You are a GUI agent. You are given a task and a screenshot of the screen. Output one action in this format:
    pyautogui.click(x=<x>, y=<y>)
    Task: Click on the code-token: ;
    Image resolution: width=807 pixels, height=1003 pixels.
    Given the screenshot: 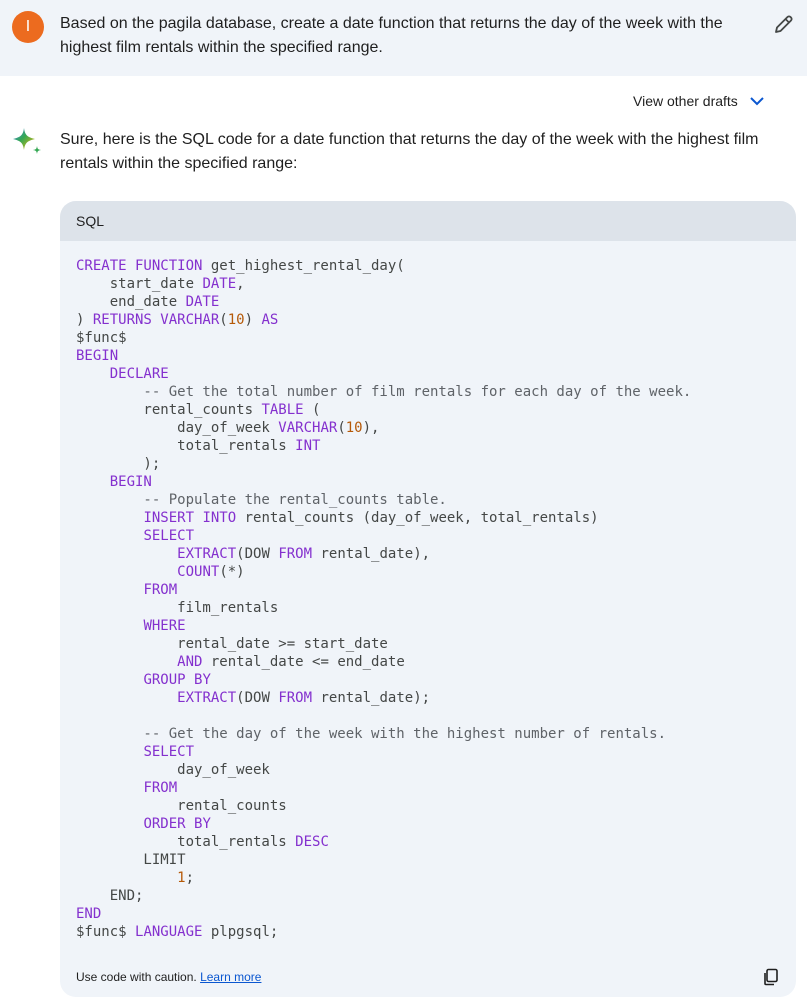 What is the action you would take?
    pyautogui.click(x=190, y=878)
    